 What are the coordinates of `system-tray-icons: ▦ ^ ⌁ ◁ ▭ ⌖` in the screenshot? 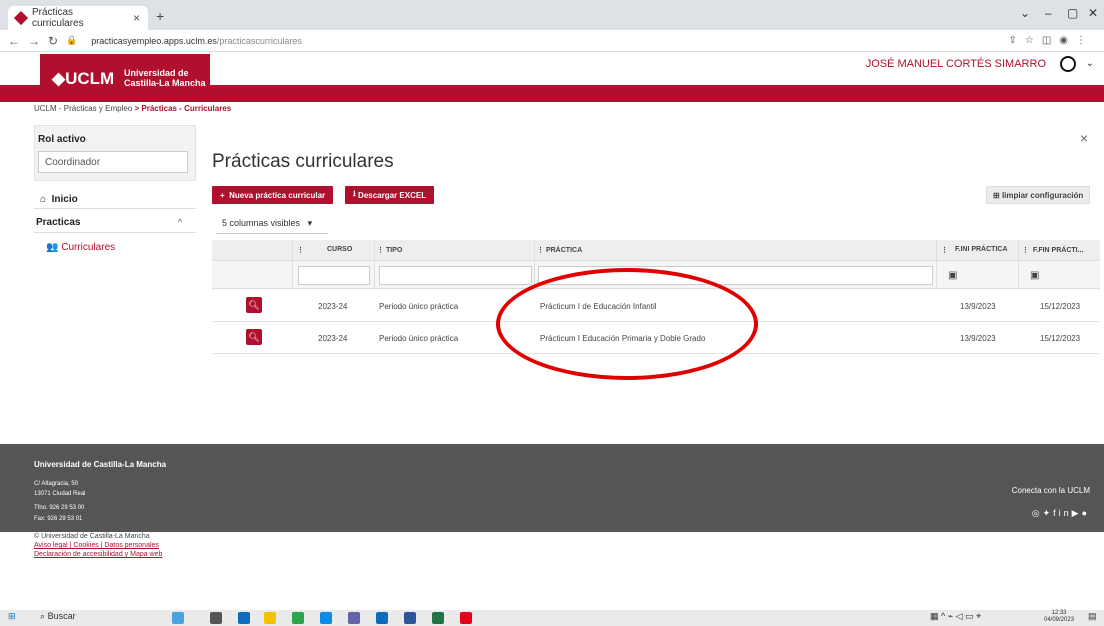 It's located at (955, 616).